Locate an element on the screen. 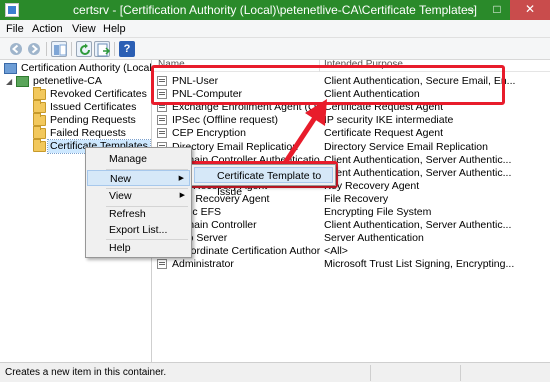 This screenshot has height=382, width=550. tree-item-label: Pending Requests is located at coordinates (93, 120).